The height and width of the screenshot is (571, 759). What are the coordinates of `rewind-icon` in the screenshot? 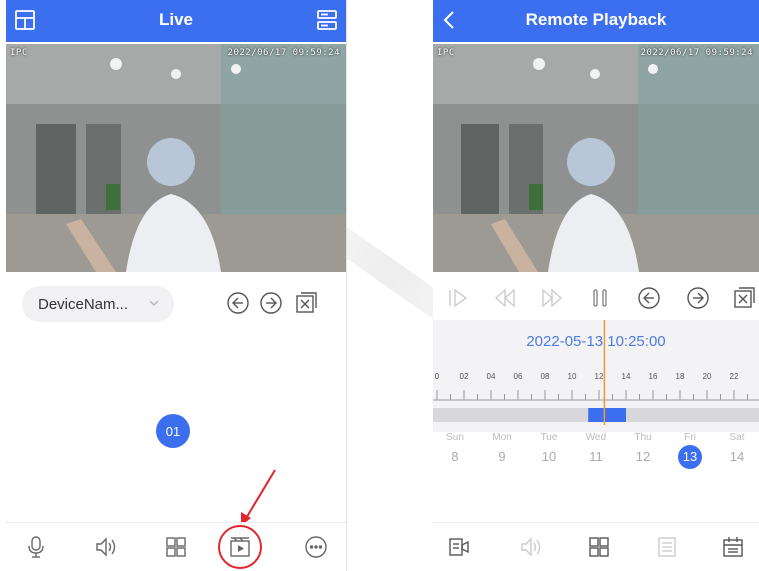 It's located at (505, 298).